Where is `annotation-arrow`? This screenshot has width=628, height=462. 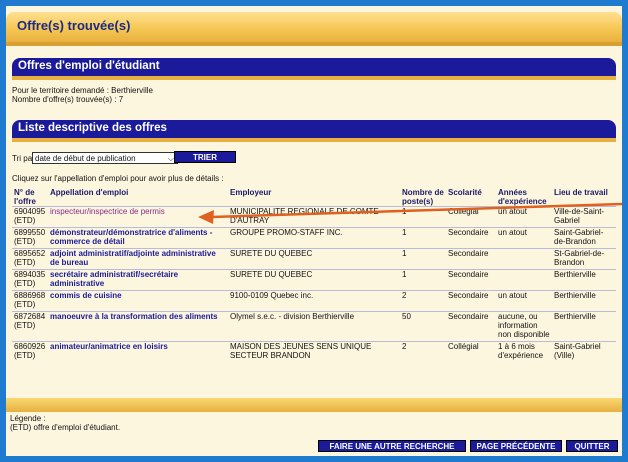
annotation-arrow is located at coordinates (410, 213).